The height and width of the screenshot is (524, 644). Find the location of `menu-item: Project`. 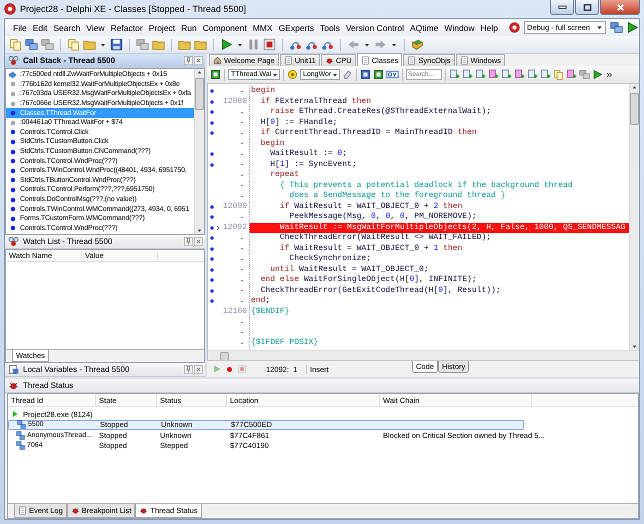

menu-item: Project is located at coordinates (162, 27).